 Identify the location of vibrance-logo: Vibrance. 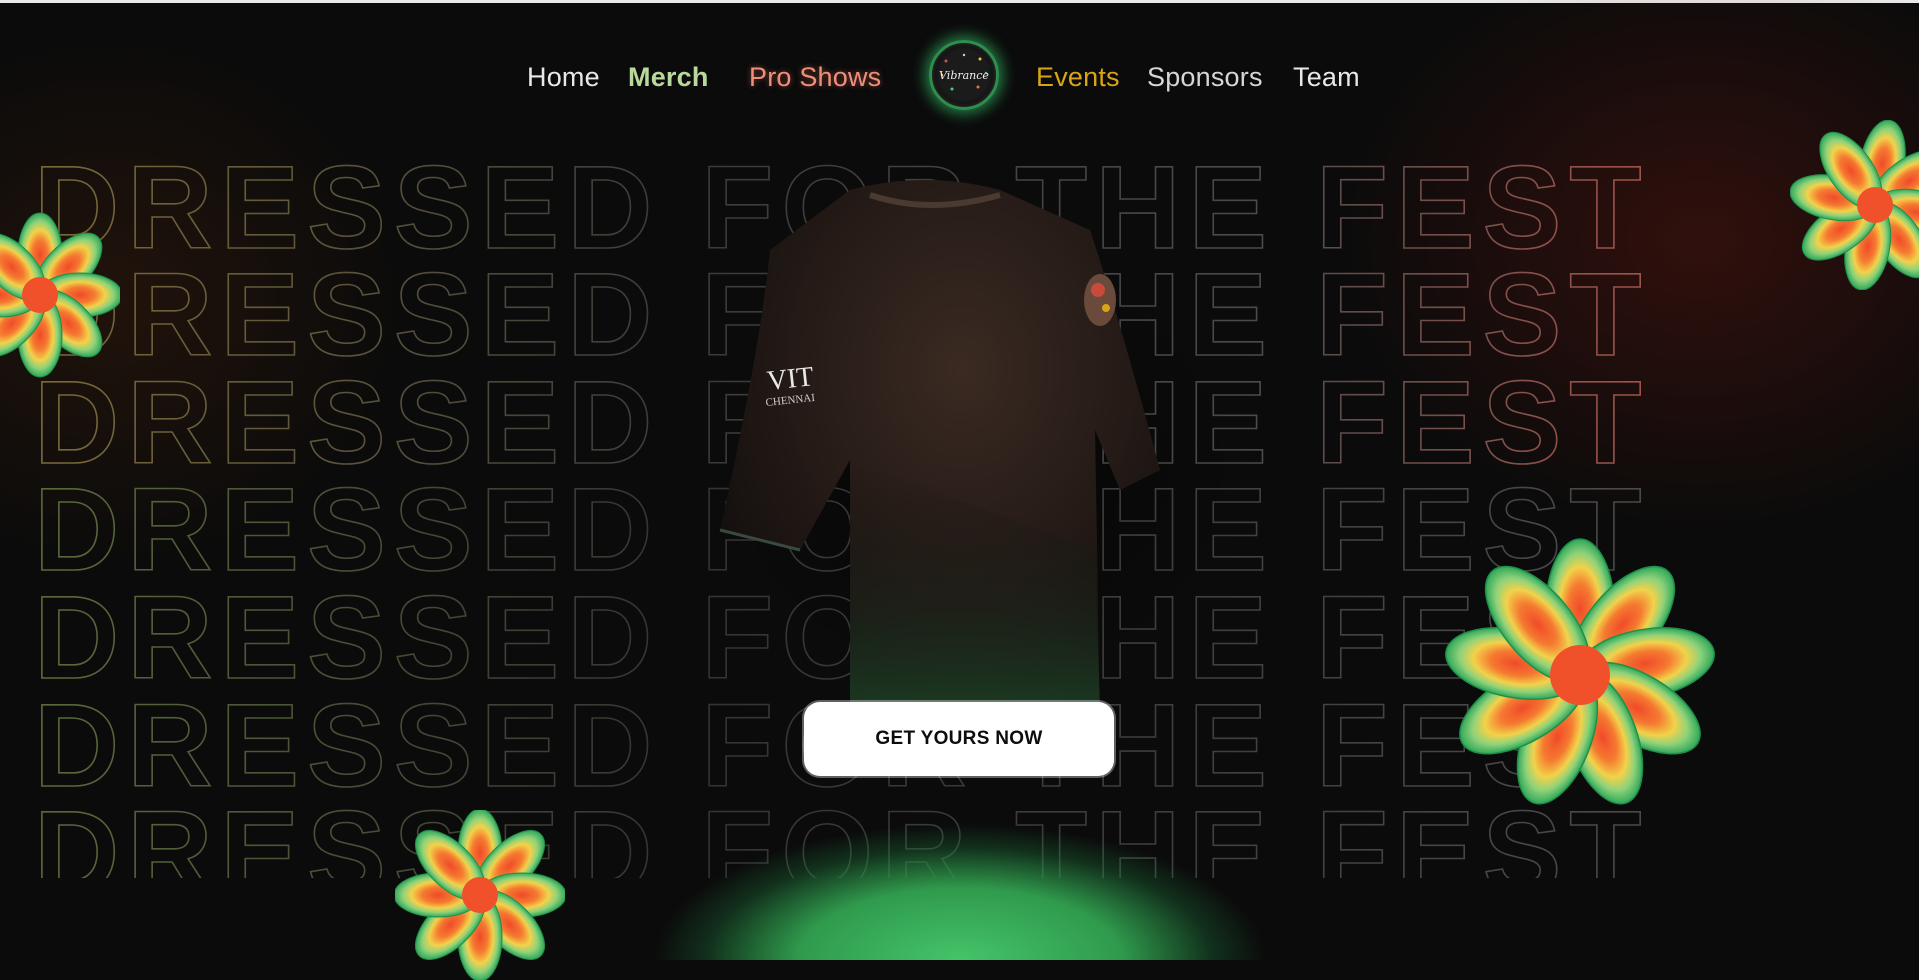
(964, 75).